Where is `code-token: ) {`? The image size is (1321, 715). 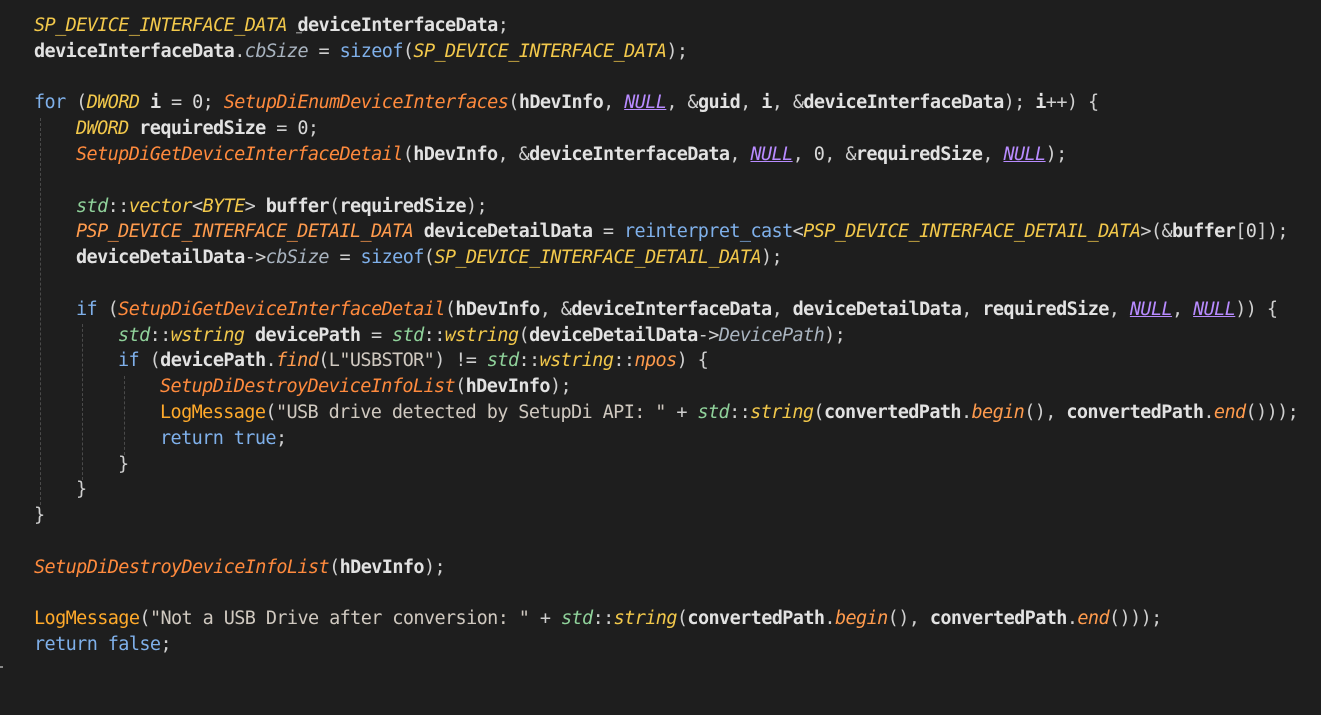 code-token: ) { is located at coordinates (692, 361).